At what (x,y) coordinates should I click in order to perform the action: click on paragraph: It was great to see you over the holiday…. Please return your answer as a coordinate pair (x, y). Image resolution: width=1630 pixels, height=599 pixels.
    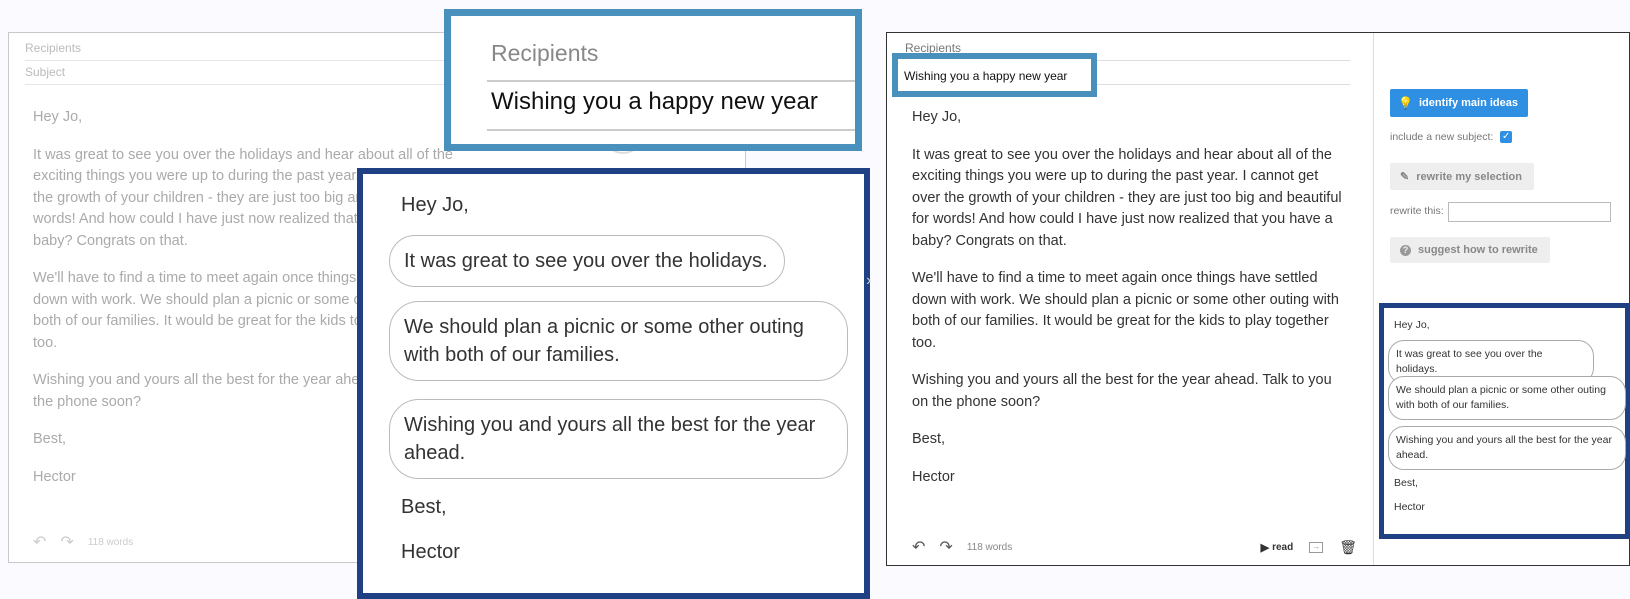
    Looking at the image, I should click on (1127, 197).